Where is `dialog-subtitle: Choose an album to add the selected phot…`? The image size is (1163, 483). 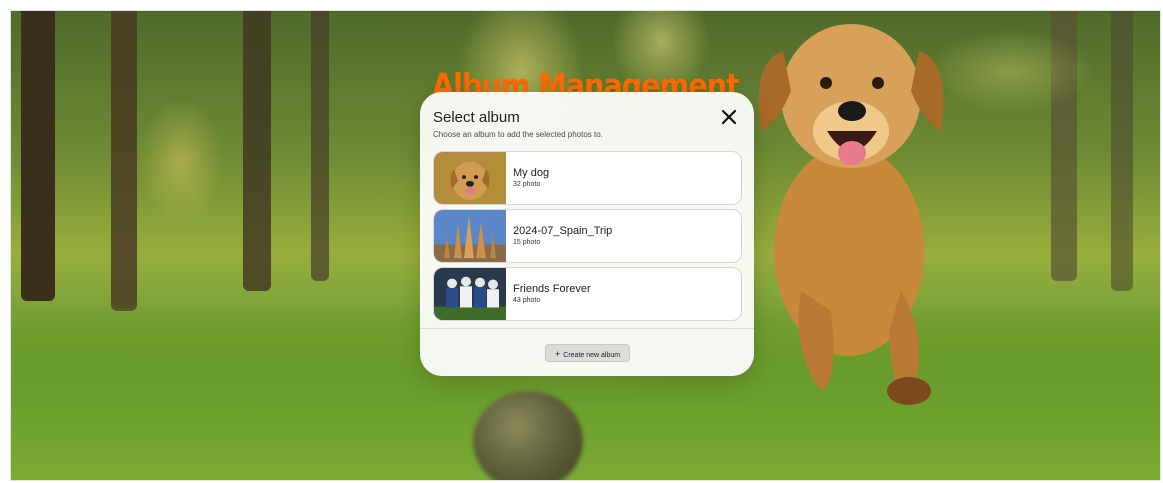
dialog-subtitle: Choose an album to add the selected phot… is located at coordinates (518, 134).